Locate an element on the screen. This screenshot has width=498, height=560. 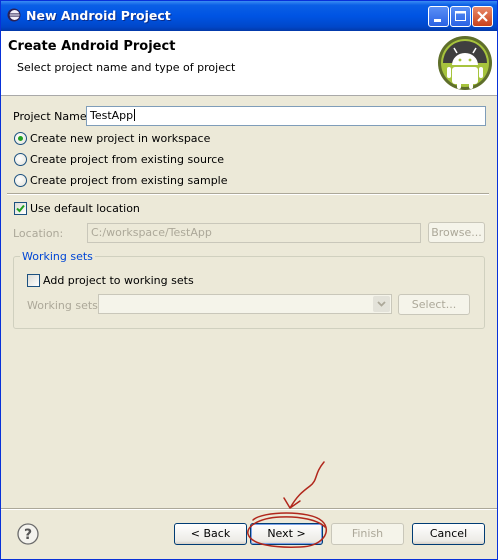
eclipse-app-icon is located at coordinates (14, 15).